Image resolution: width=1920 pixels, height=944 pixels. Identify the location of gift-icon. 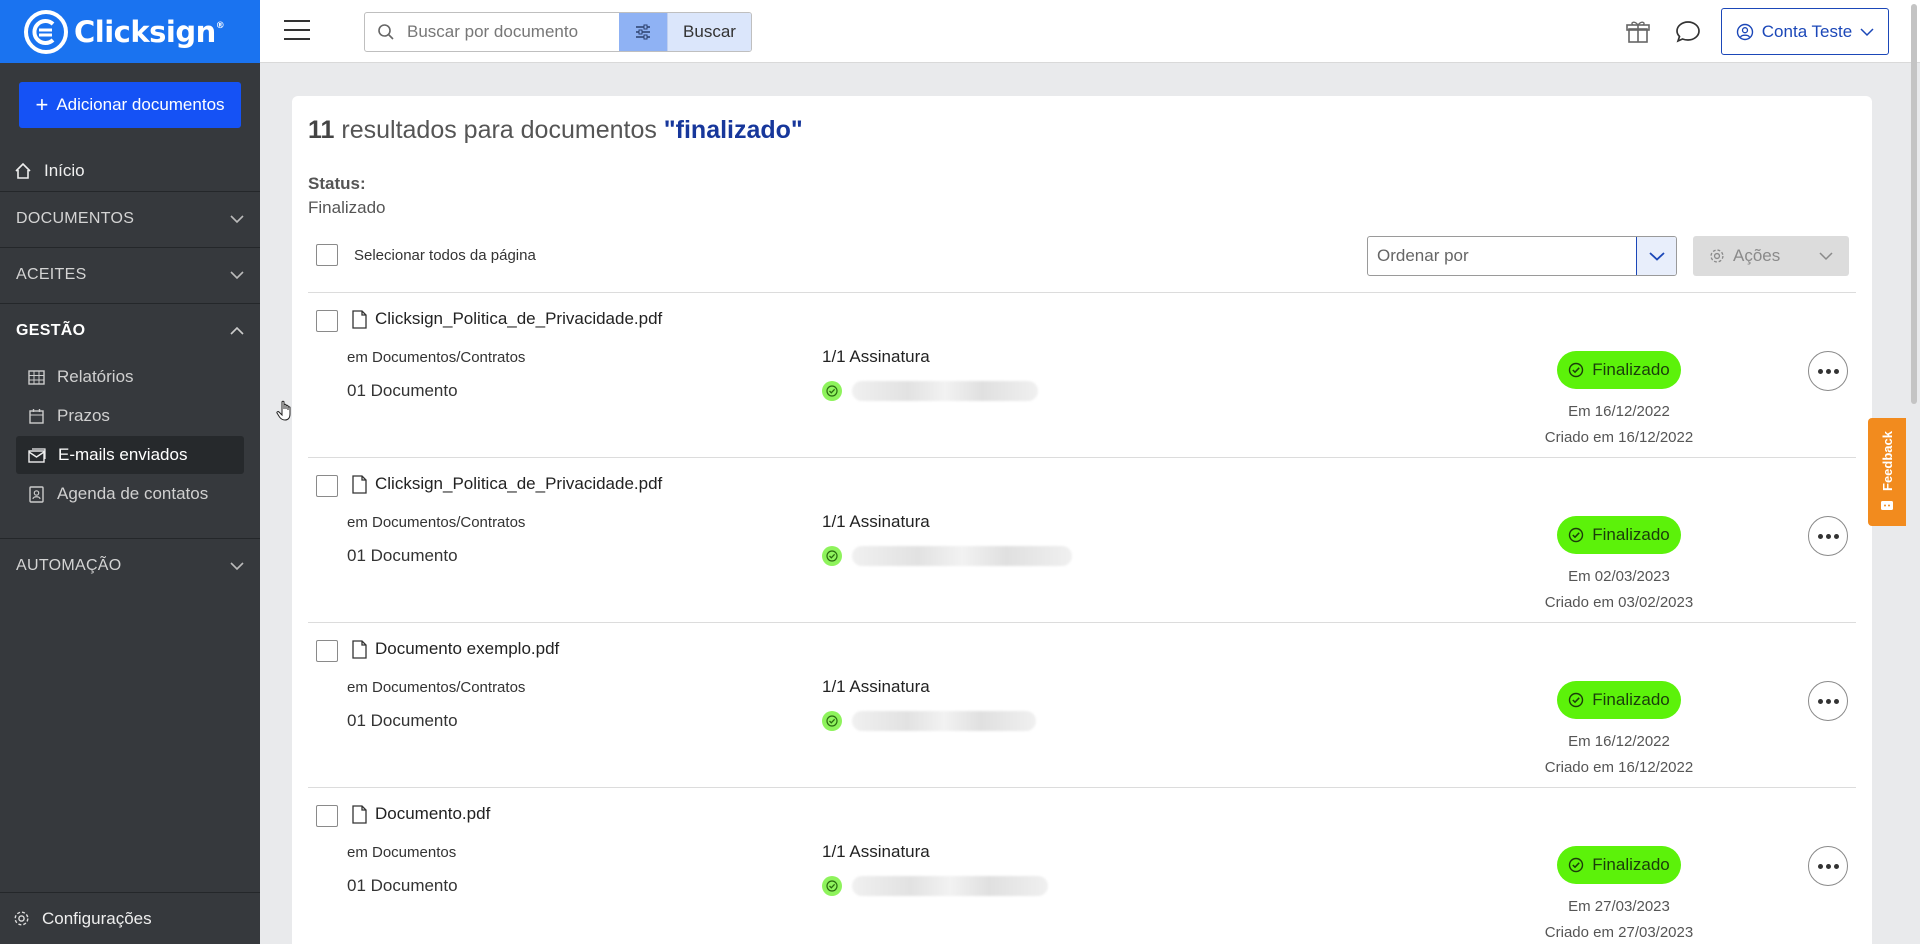
(1638, 32).